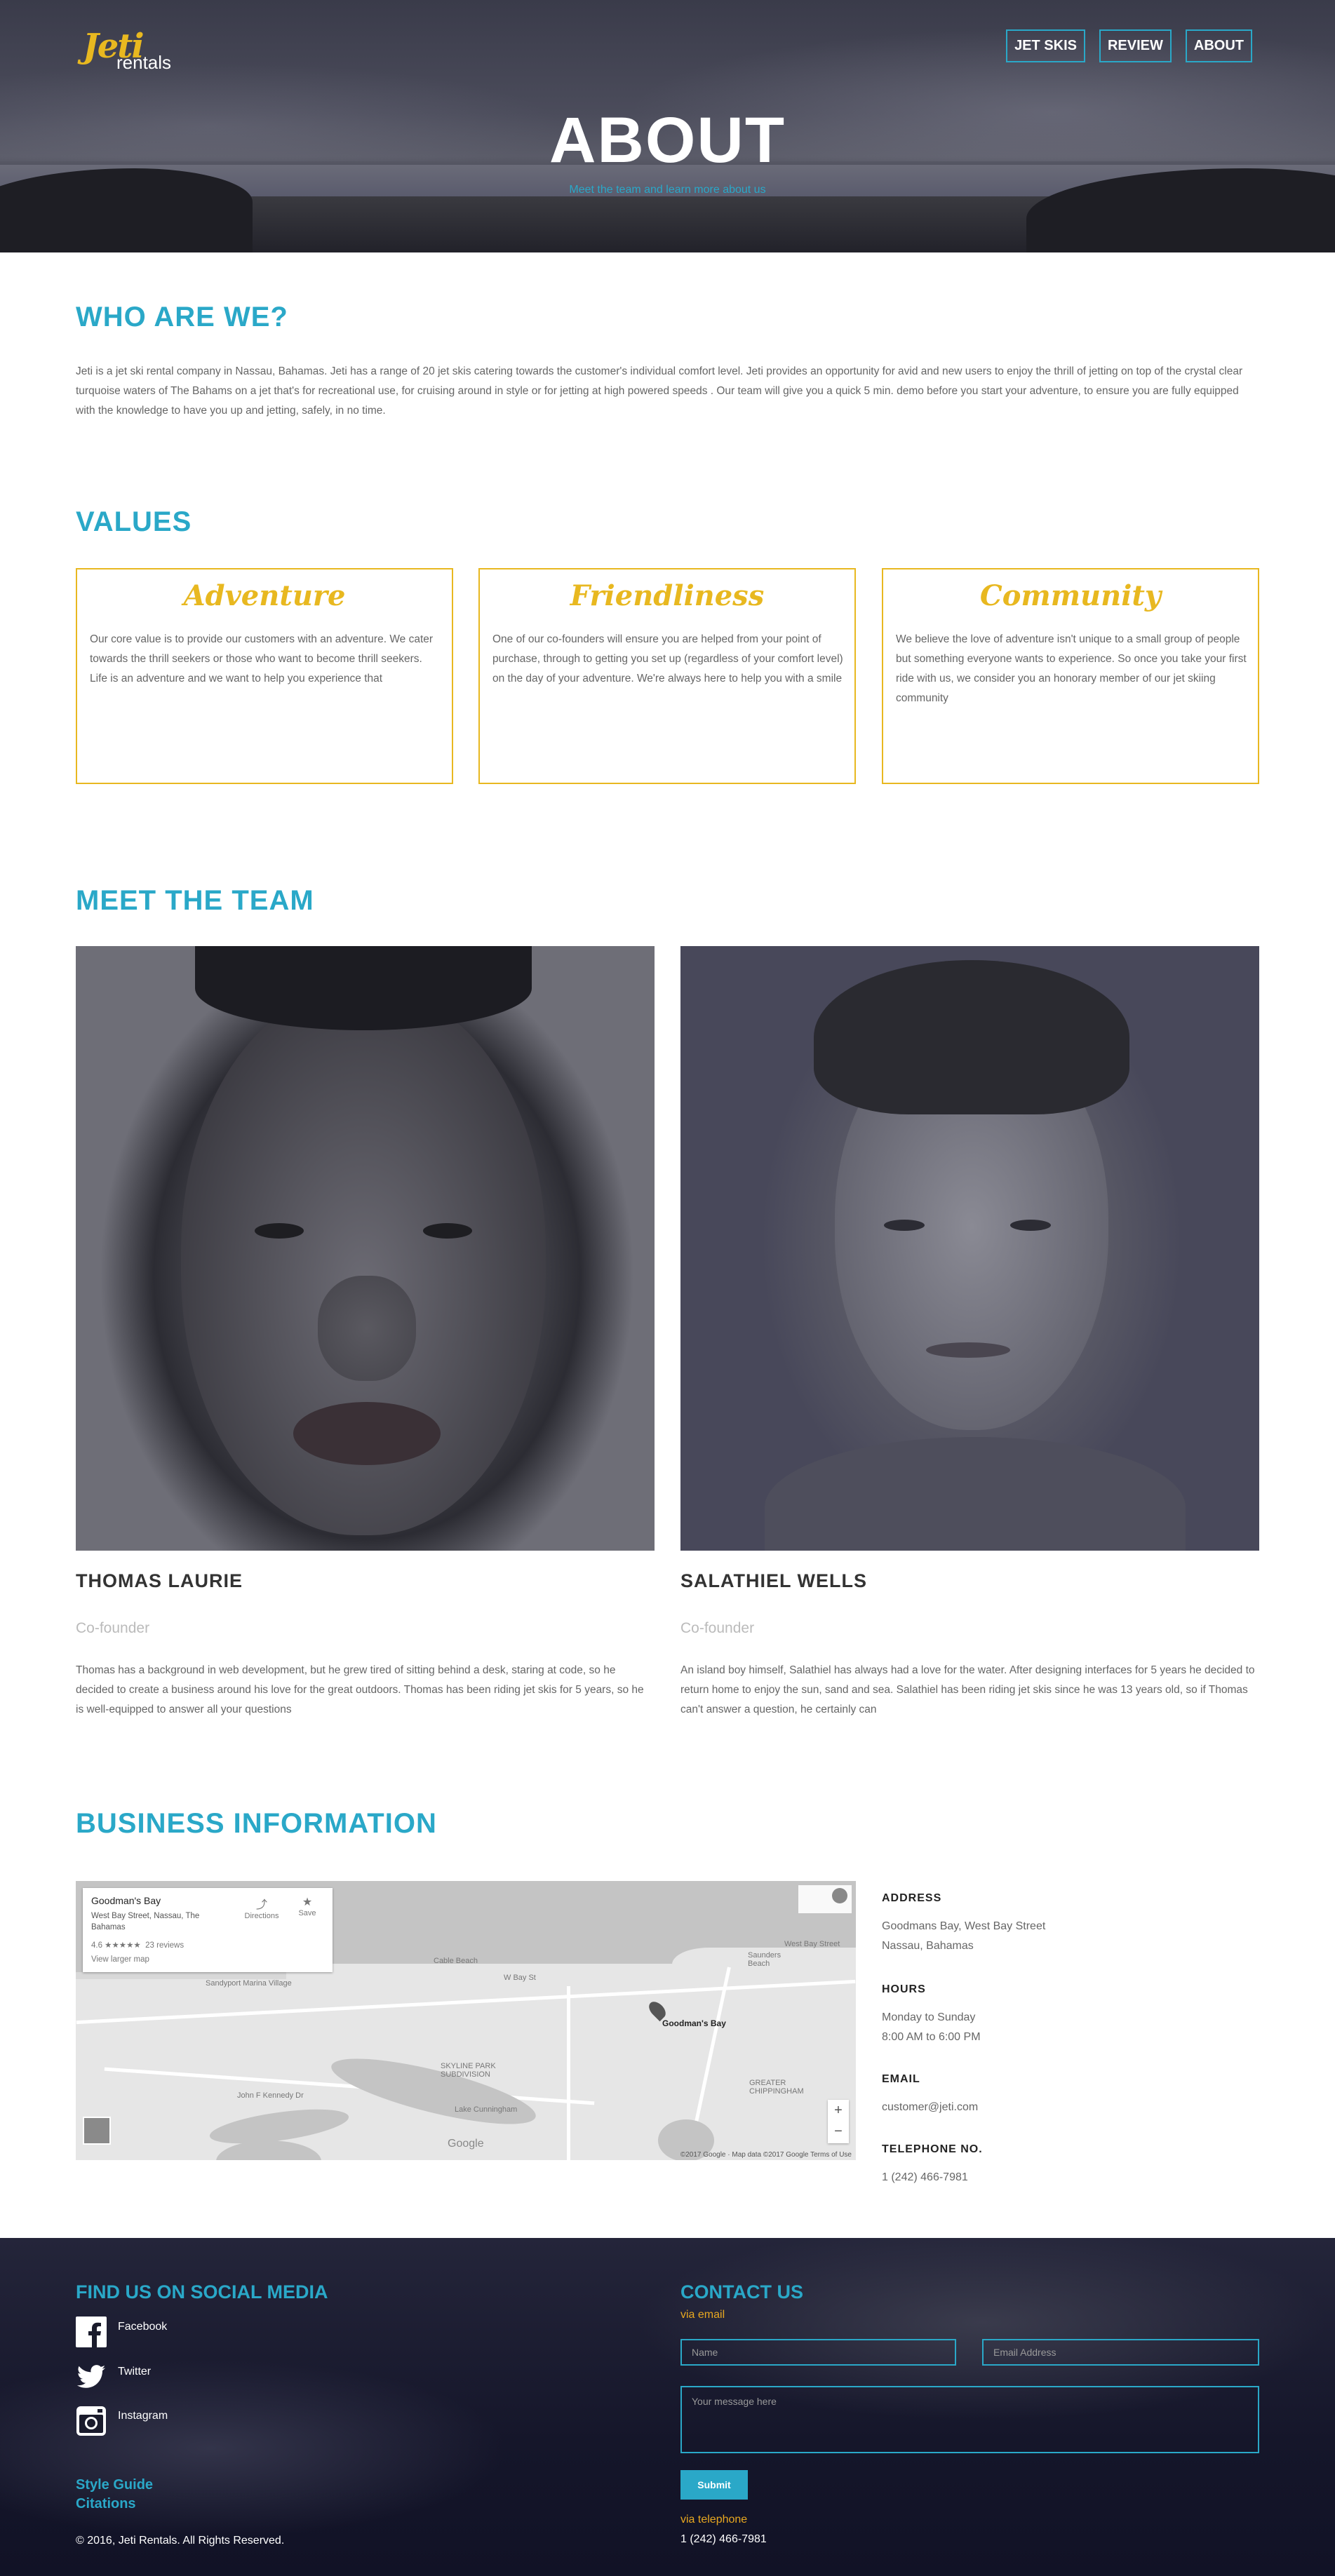 The width and height of the screenshot is (1335, 2576). I want to click on site-logo: Jeti rentals, so click(142, 51).